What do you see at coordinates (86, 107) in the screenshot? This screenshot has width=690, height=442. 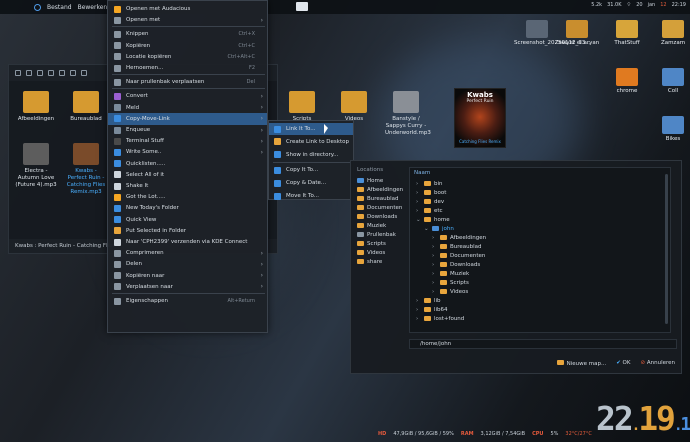 I see `file-tile: Bureaublad` at bounding box center [86, 107].